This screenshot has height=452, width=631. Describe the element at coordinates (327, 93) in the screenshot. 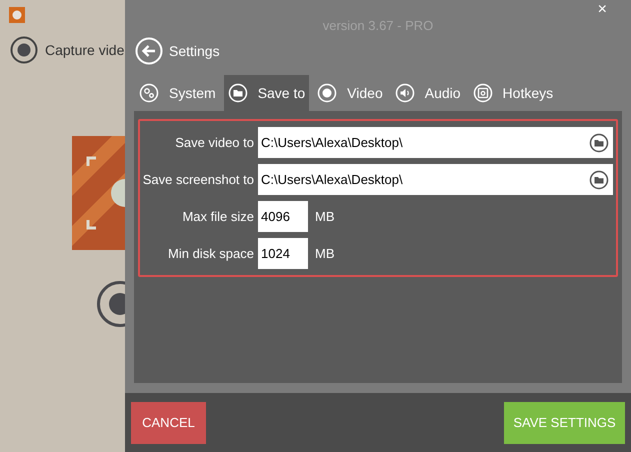

I see `record-icon` at that location.